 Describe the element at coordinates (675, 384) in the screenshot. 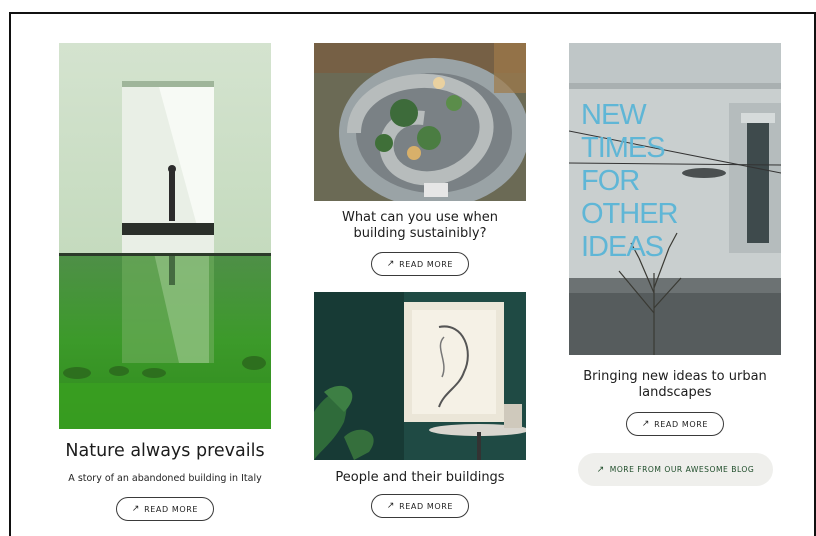

I see `card-title: Bringing new ideas to urban landscapes` at that location.